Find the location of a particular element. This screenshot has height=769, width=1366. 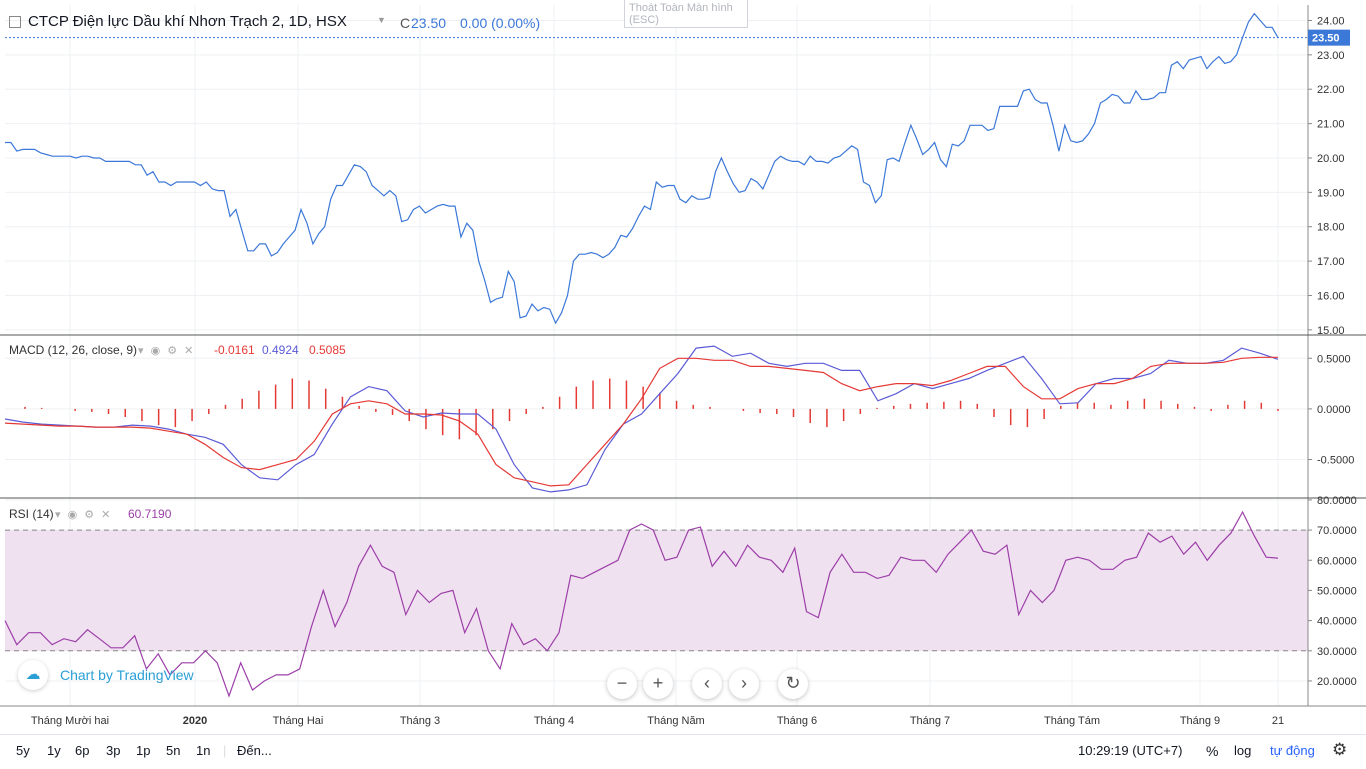

timeframe-1y: 1y is located at coordinates (54, 750).